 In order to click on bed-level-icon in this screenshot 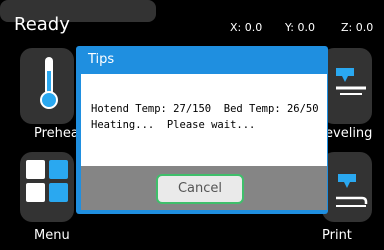, I will do `click(351, 81)`.